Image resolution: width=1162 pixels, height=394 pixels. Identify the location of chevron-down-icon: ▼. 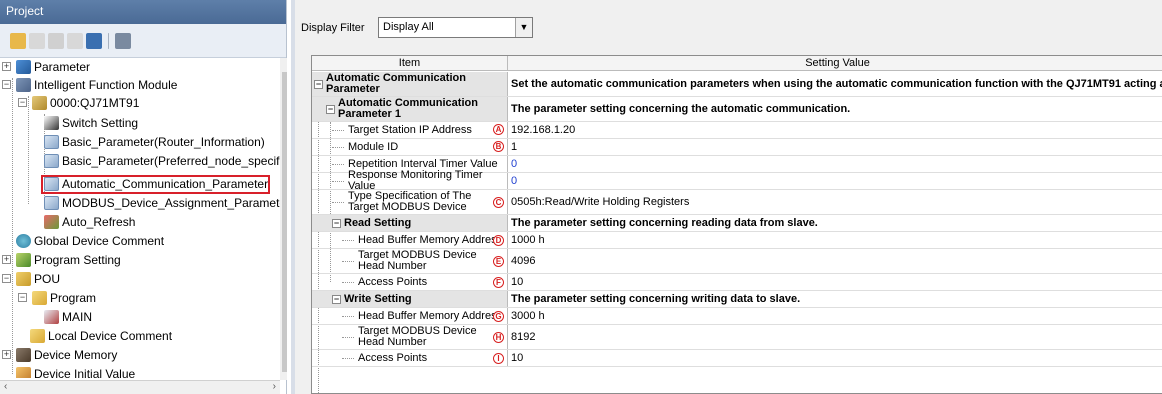
(523, 27).